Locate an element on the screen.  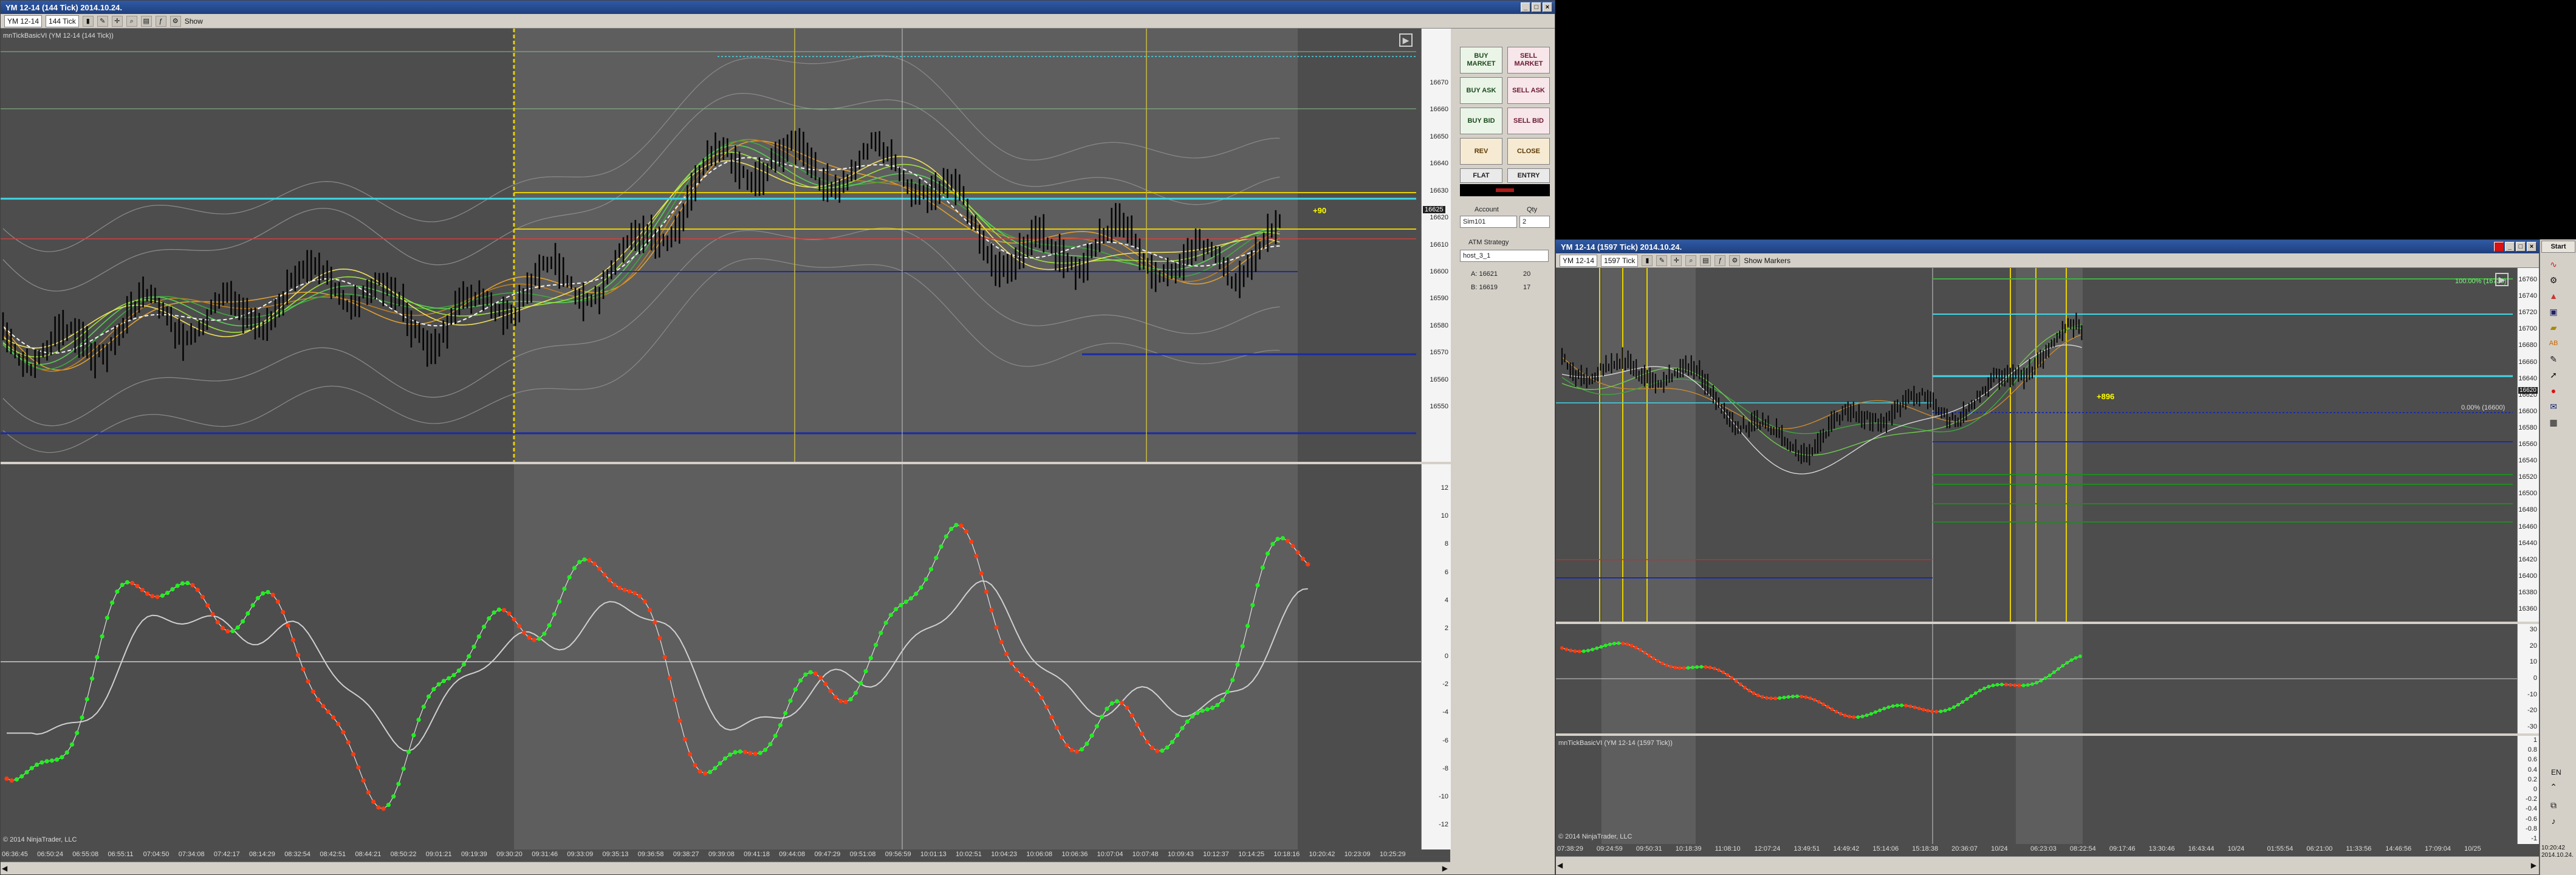
folder-icon: ▰ is located at coordinates (2553, 327).